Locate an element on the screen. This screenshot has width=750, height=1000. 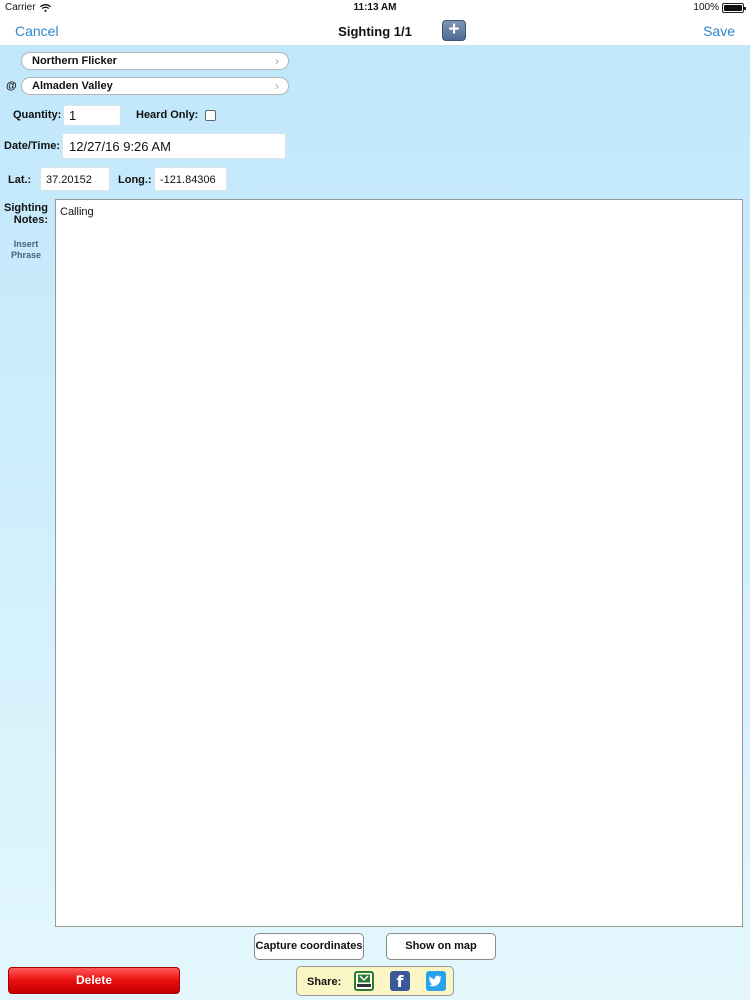
lat-label: Lat.: is located at coordinates (20, 180).